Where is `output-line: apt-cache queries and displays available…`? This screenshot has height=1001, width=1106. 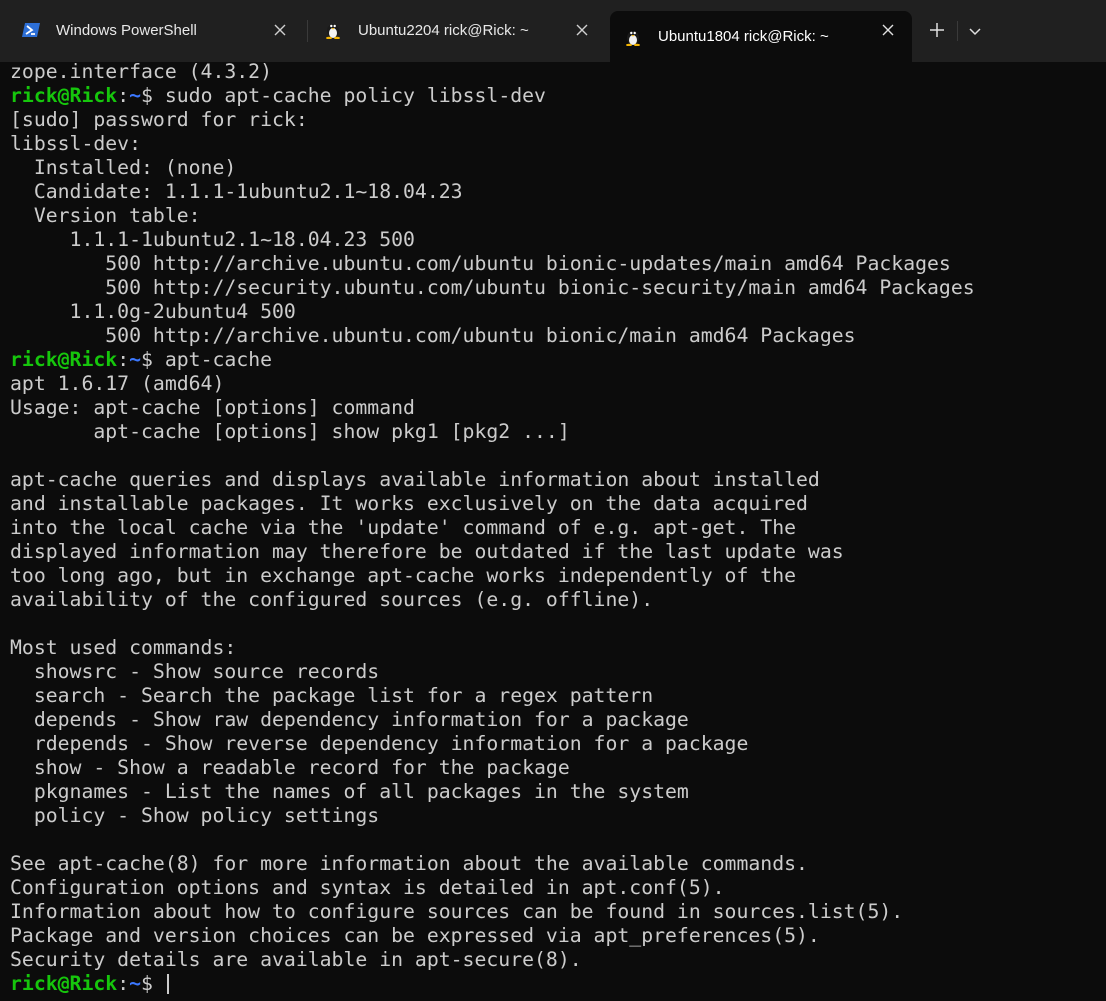 output-line: apt-cache queries and displays available… is located at coordinates (415, 479).